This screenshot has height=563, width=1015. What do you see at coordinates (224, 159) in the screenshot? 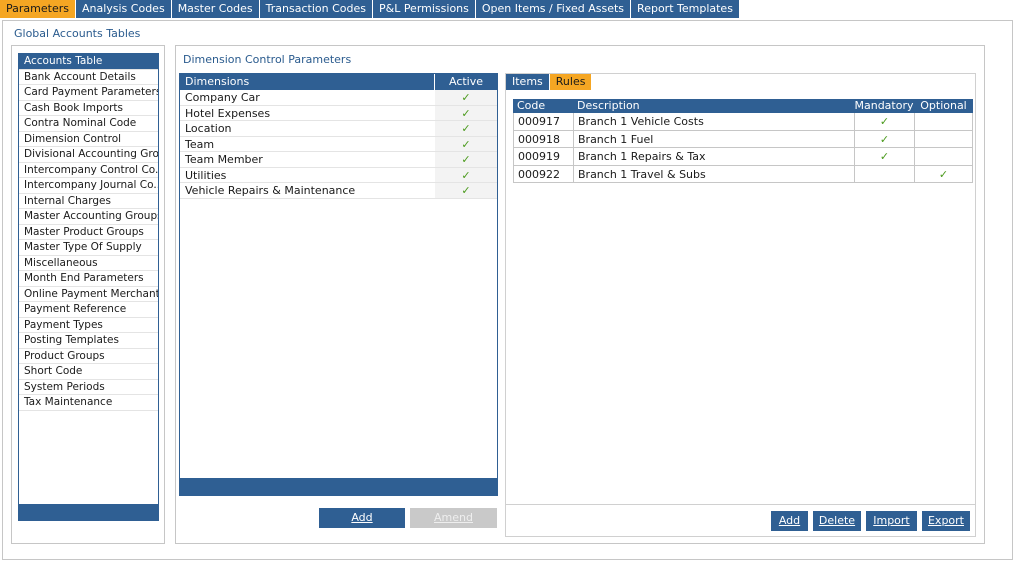
I see `dimension-name: Team Member` at bounding box center [224, 159].